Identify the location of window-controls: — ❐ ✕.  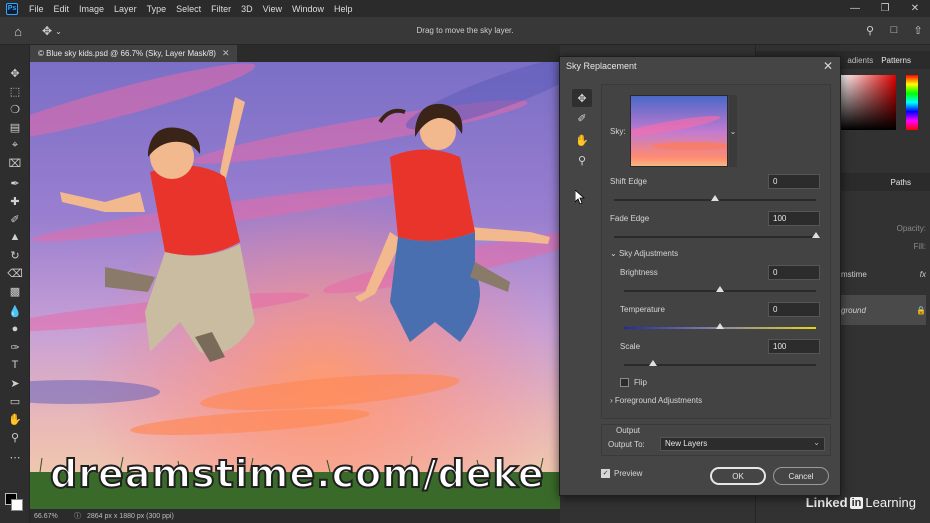
(885, 8).